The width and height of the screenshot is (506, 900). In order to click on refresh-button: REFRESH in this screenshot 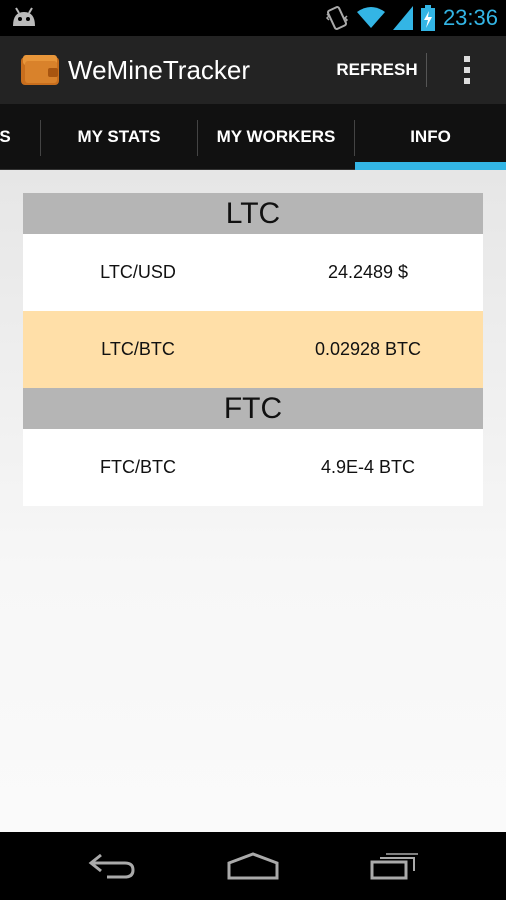, I will do `click(377, 70)`.